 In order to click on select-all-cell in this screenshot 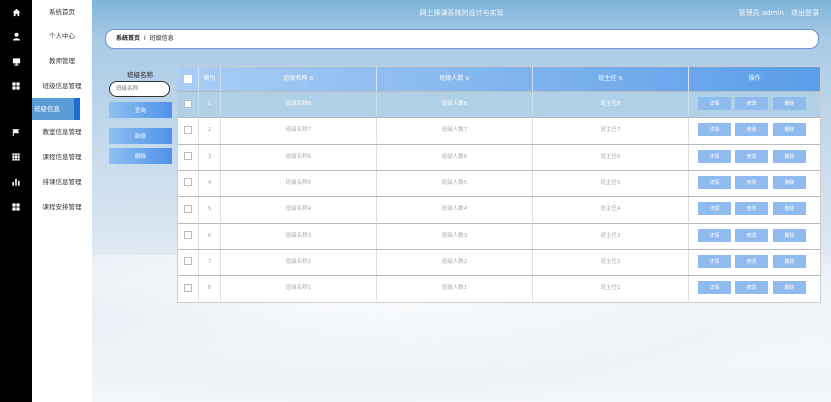, I will do `click(188, 79)`.